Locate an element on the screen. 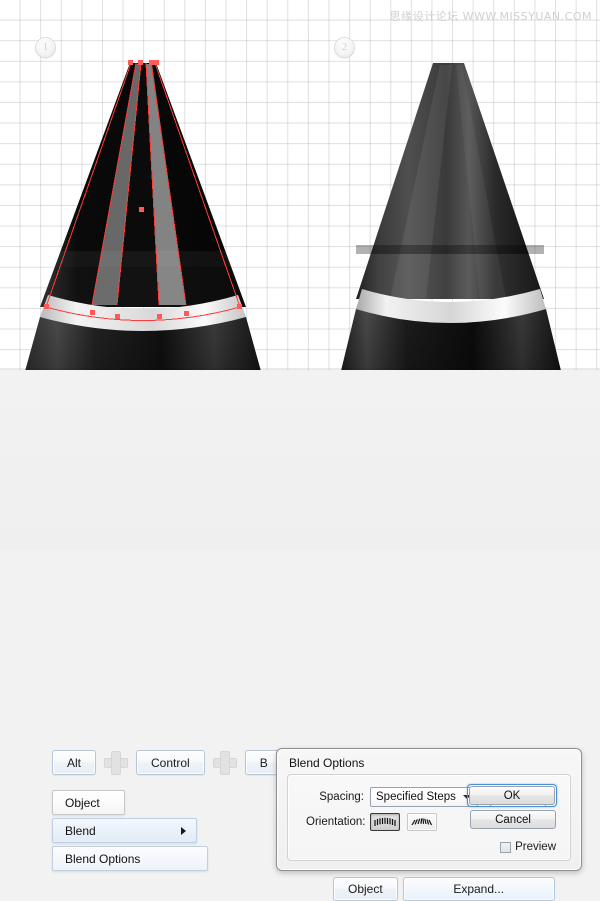  menu-stack: Object Blend Blend Options is located at coordinates (130, 832).